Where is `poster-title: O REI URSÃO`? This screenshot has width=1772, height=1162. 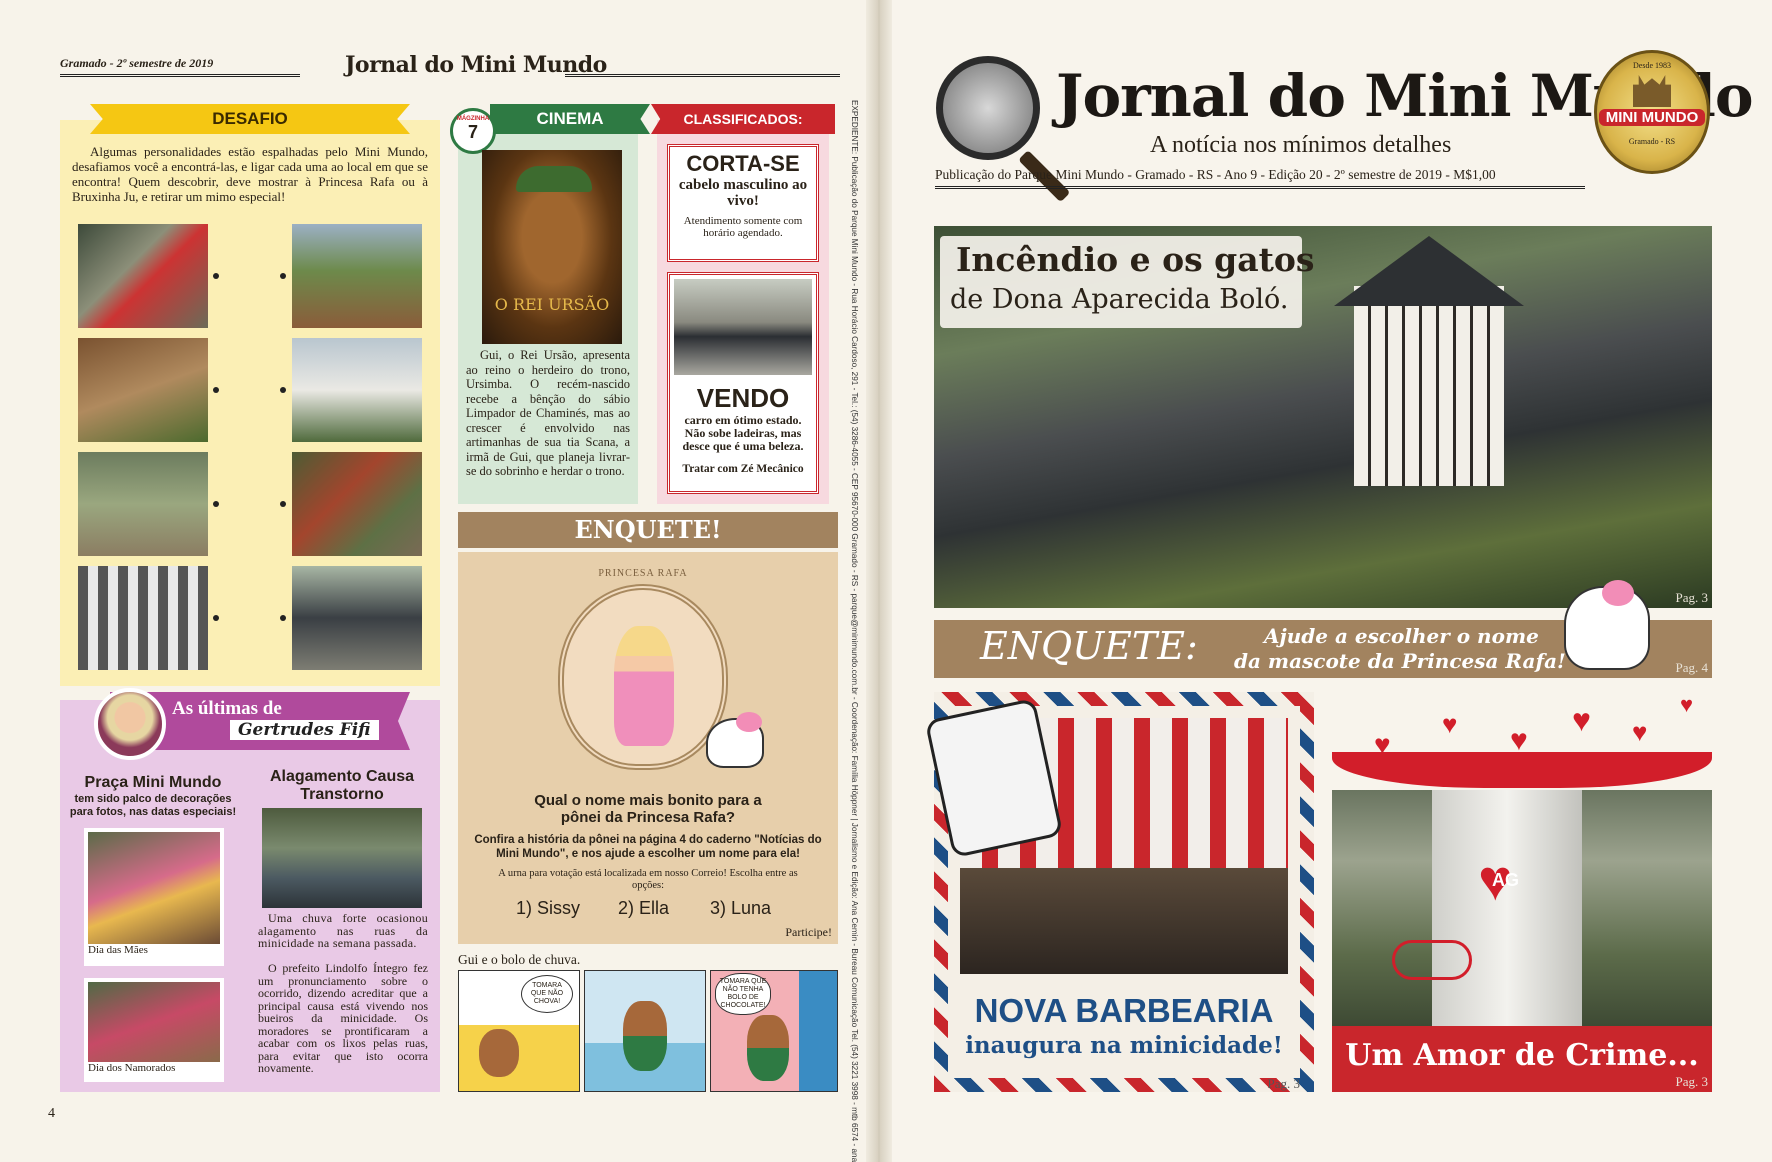
poster-title: O REI URSÃO is located at coordinates (552, 304).